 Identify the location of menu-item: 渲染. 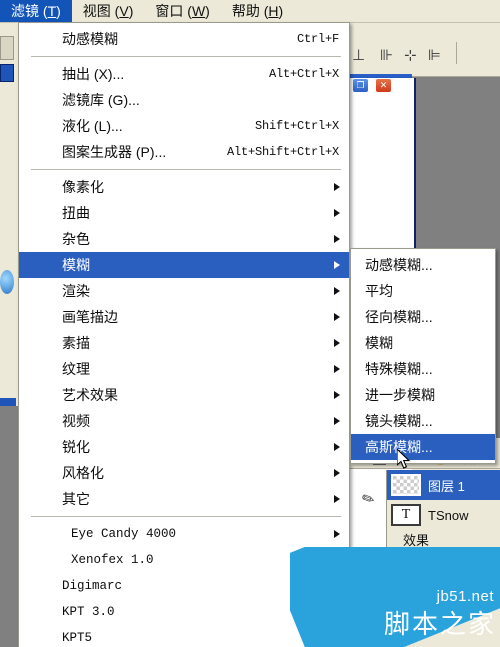
(184, 291).